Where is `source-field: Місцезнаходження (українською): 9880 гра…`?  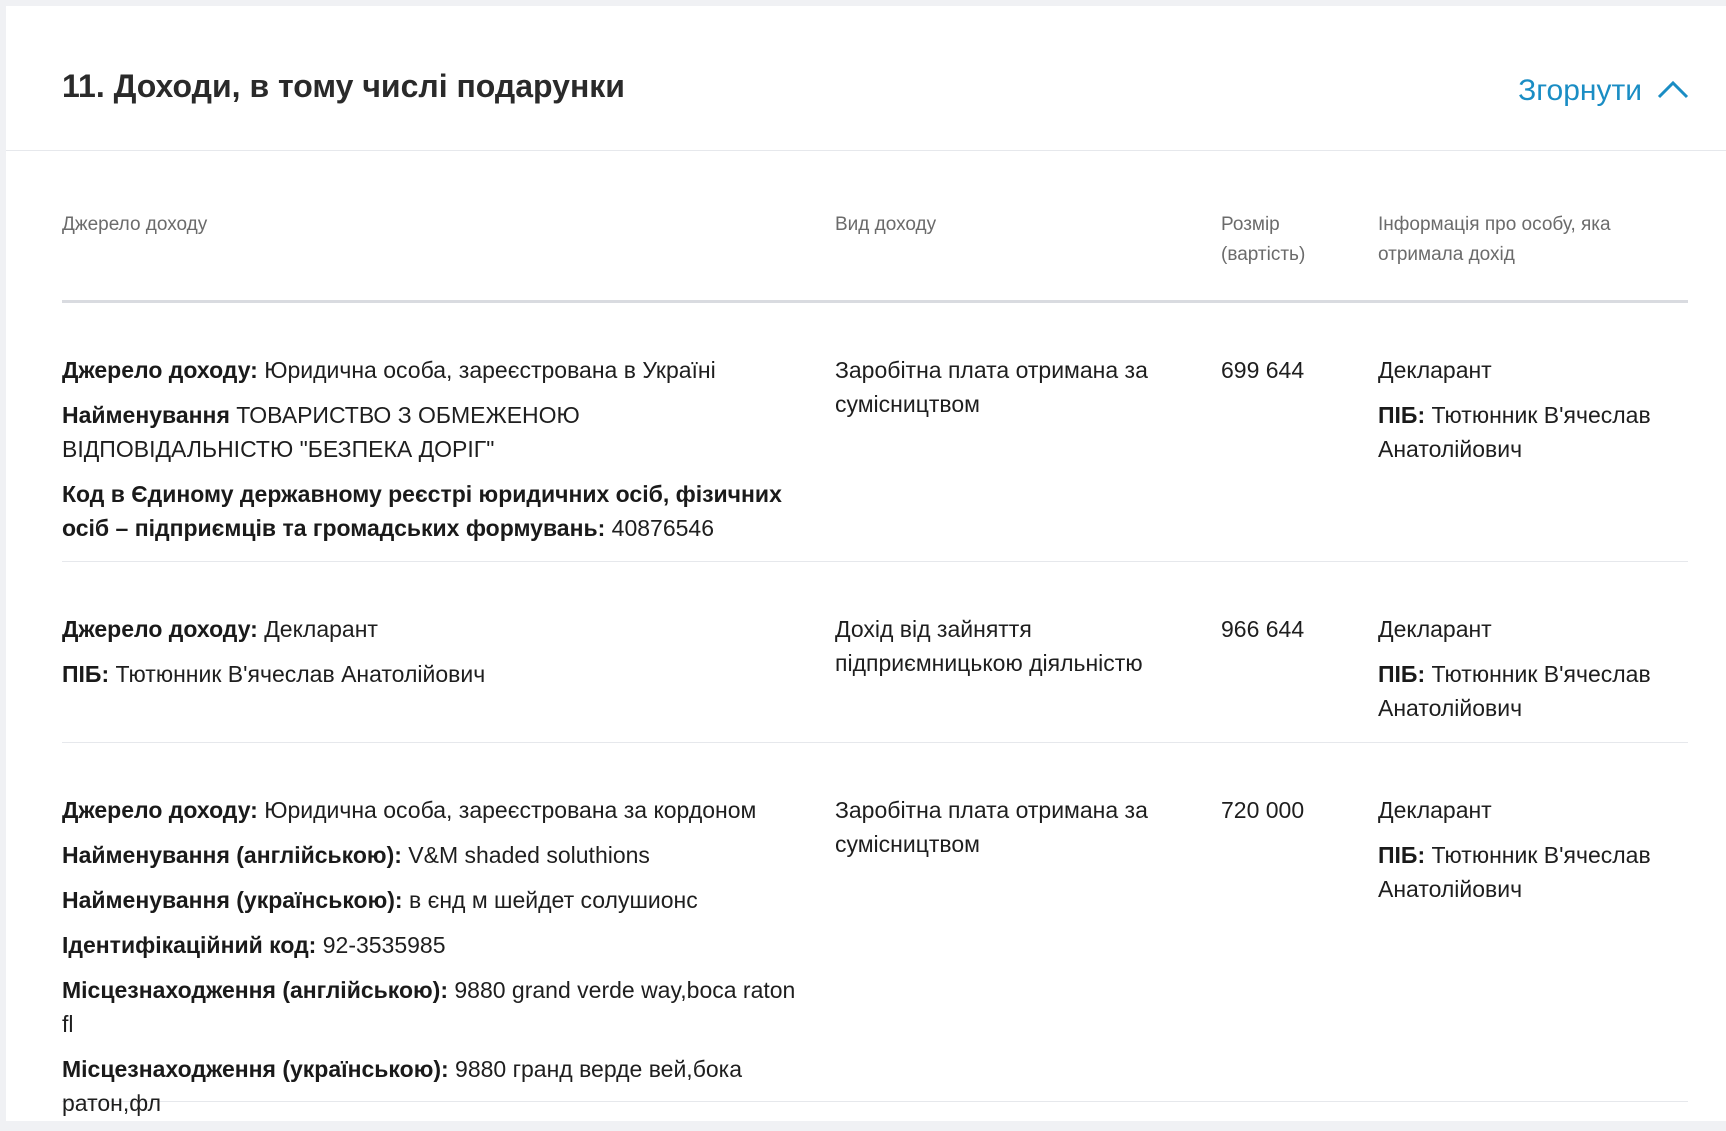 source-field: Місцезнаходження (українською): 9880 гра… is located at coordinates (402, 1086).